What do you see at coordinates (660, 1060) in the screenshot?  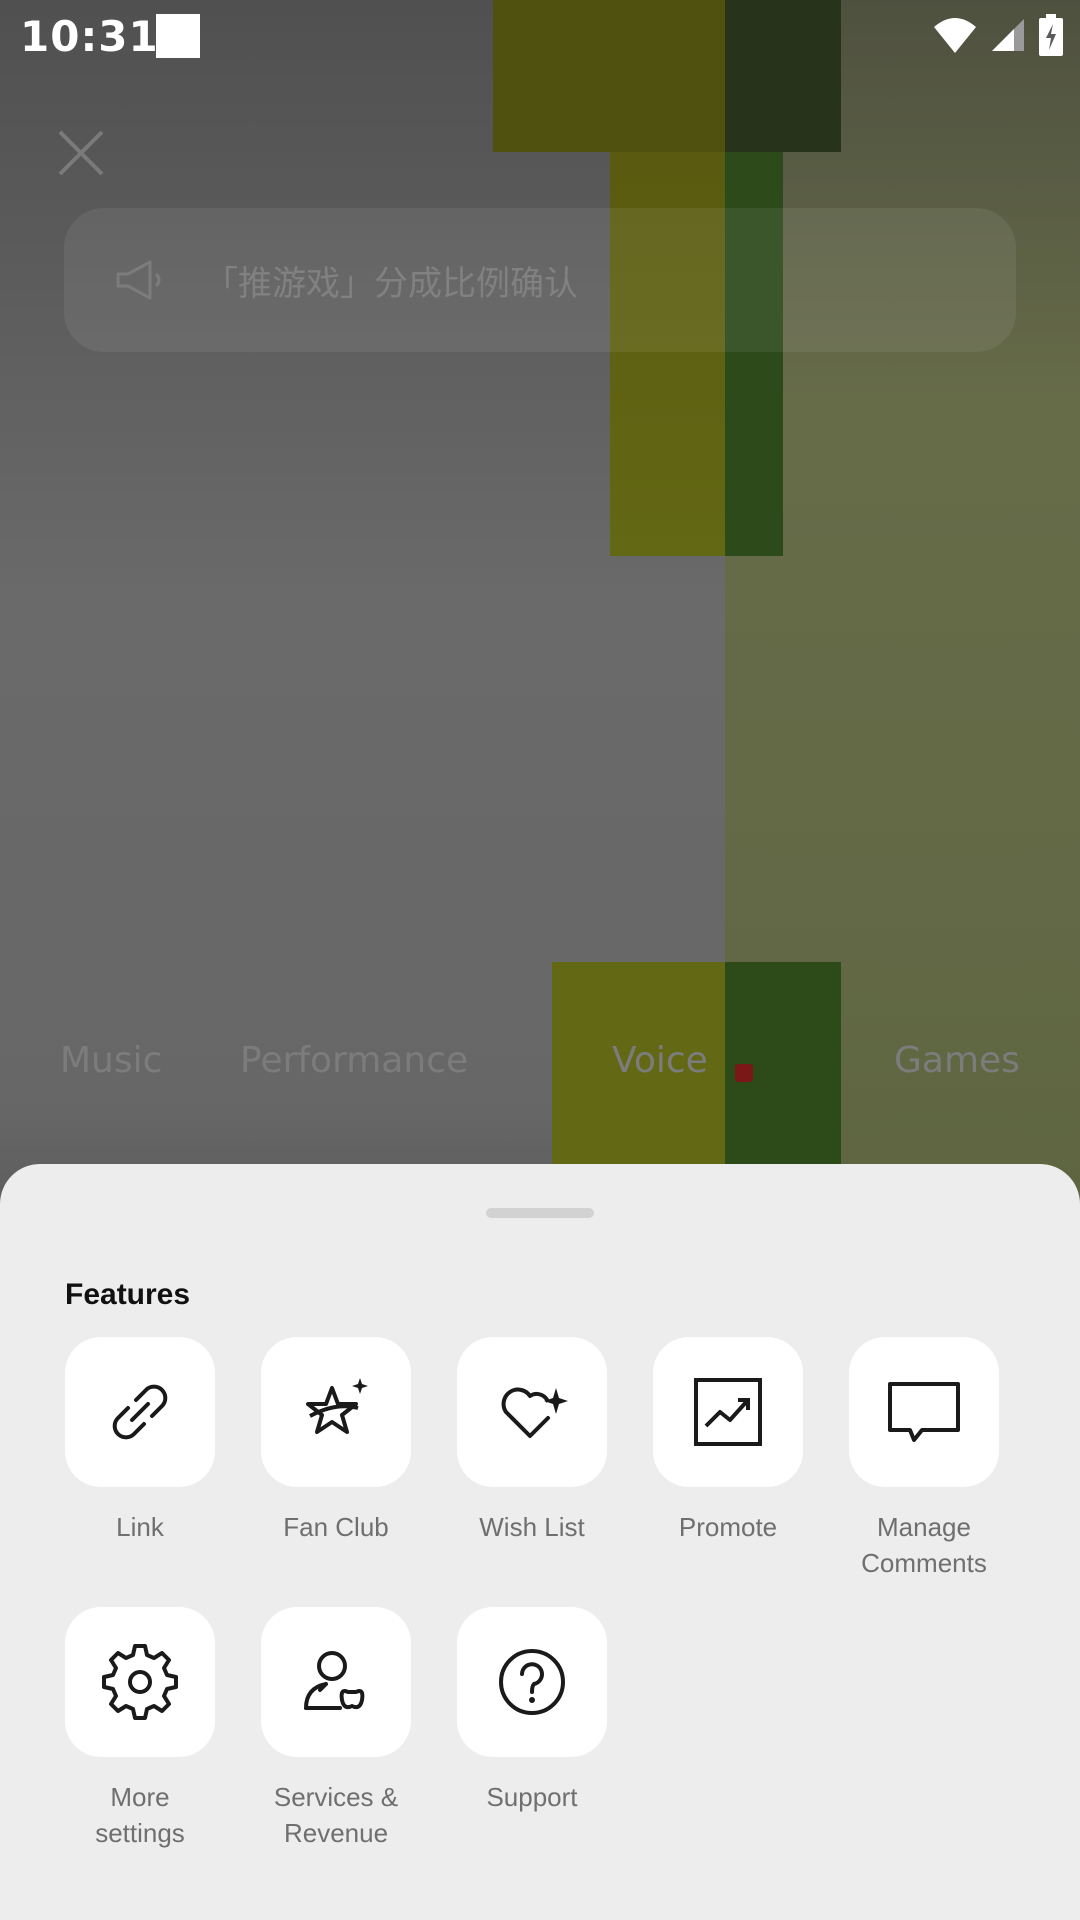 I see `tab-voice: Voice` at bounding box center [660, 1060].